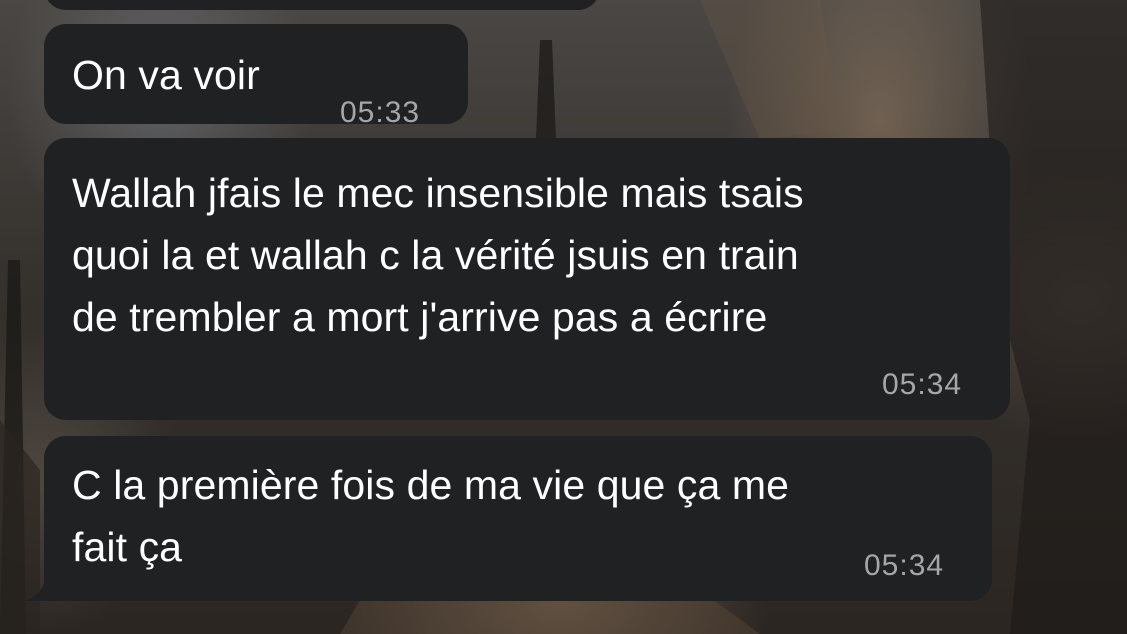 This screenshot has height=634, width=1127. What do you see at coordinates (322, 5) in the screenshot?
I see `message-bubble-partial` at bounding box center [322, 5].